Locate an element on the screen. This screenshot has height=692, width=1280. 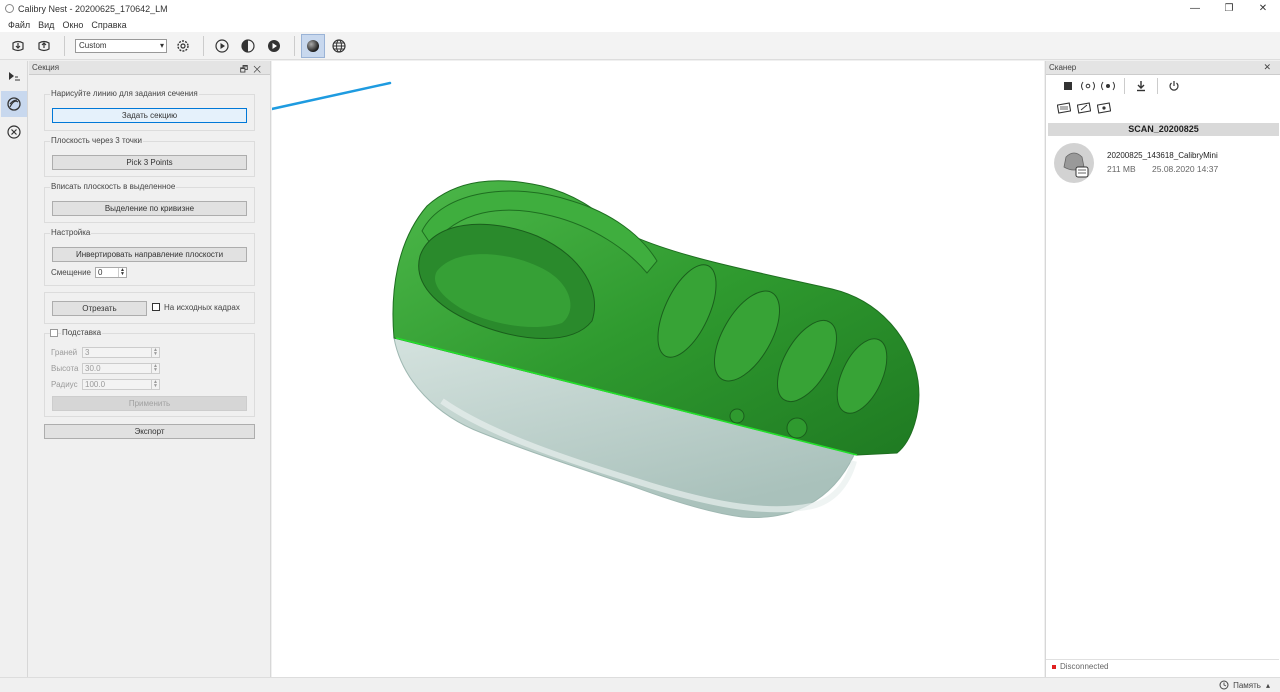
three-points-group-title: Плоскость через 3 точки is located at coordinates (96, 140).